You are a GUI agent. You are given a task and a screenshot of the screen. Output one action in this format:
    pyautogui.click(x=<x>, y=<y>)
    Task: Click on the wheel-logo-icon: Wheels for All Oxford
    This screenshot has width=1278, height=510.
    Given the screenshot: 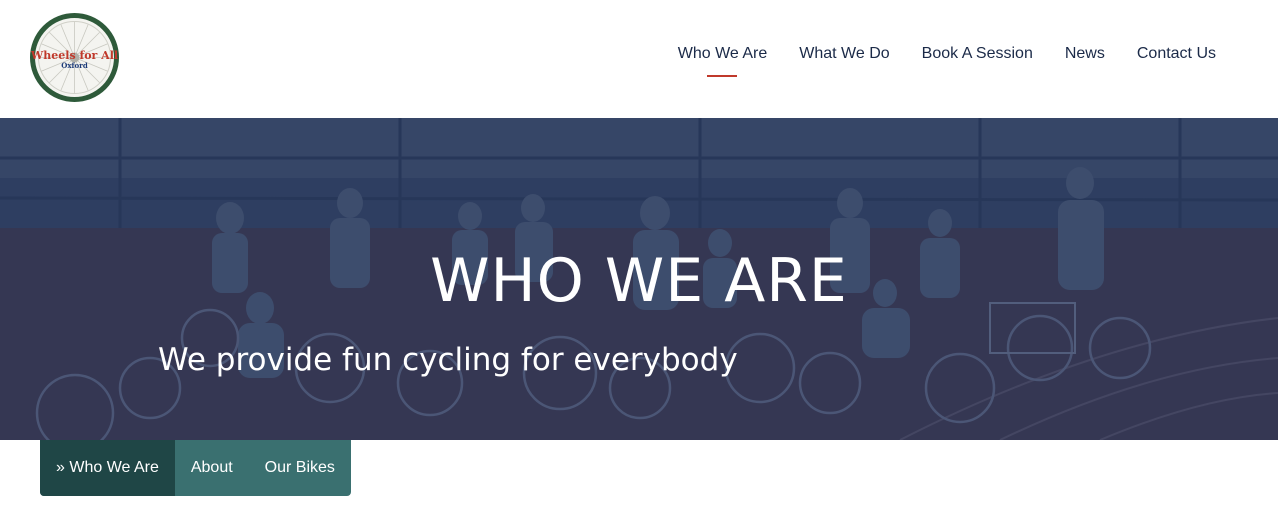 What is the action you would take?
    pyautogui.click(x=74, y=57)
    